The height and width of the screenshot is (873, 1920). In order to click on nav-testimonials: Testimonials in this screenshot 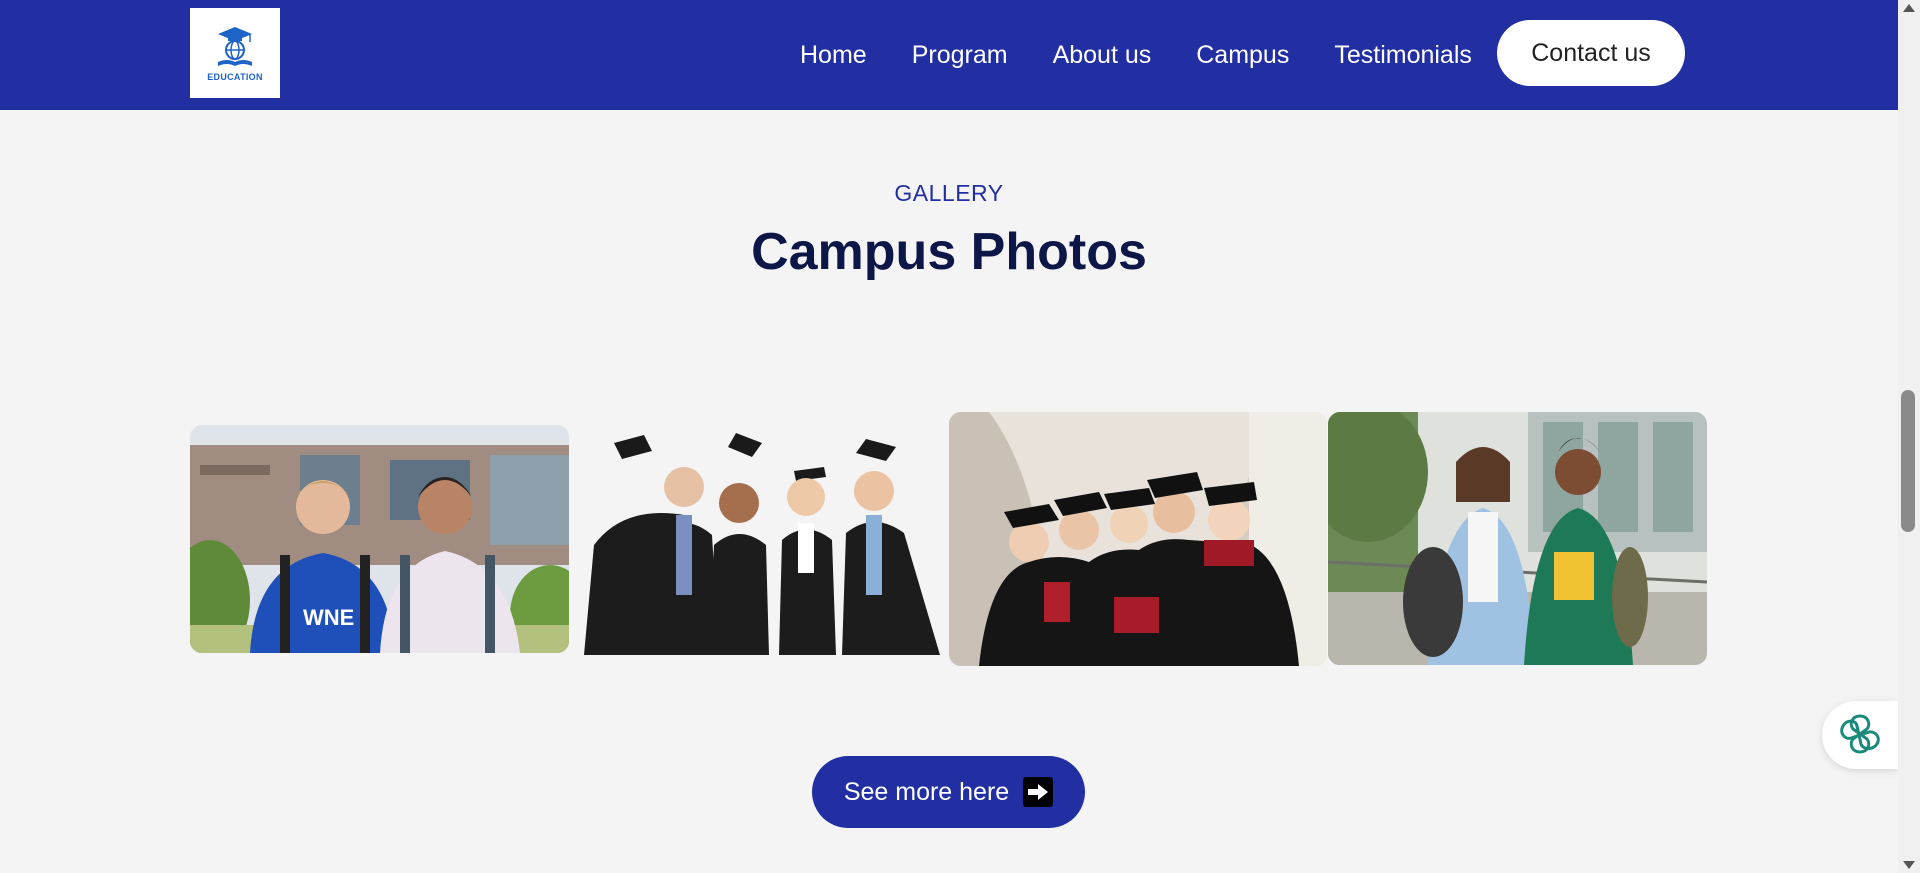, I will do `click(1403, 55)`.